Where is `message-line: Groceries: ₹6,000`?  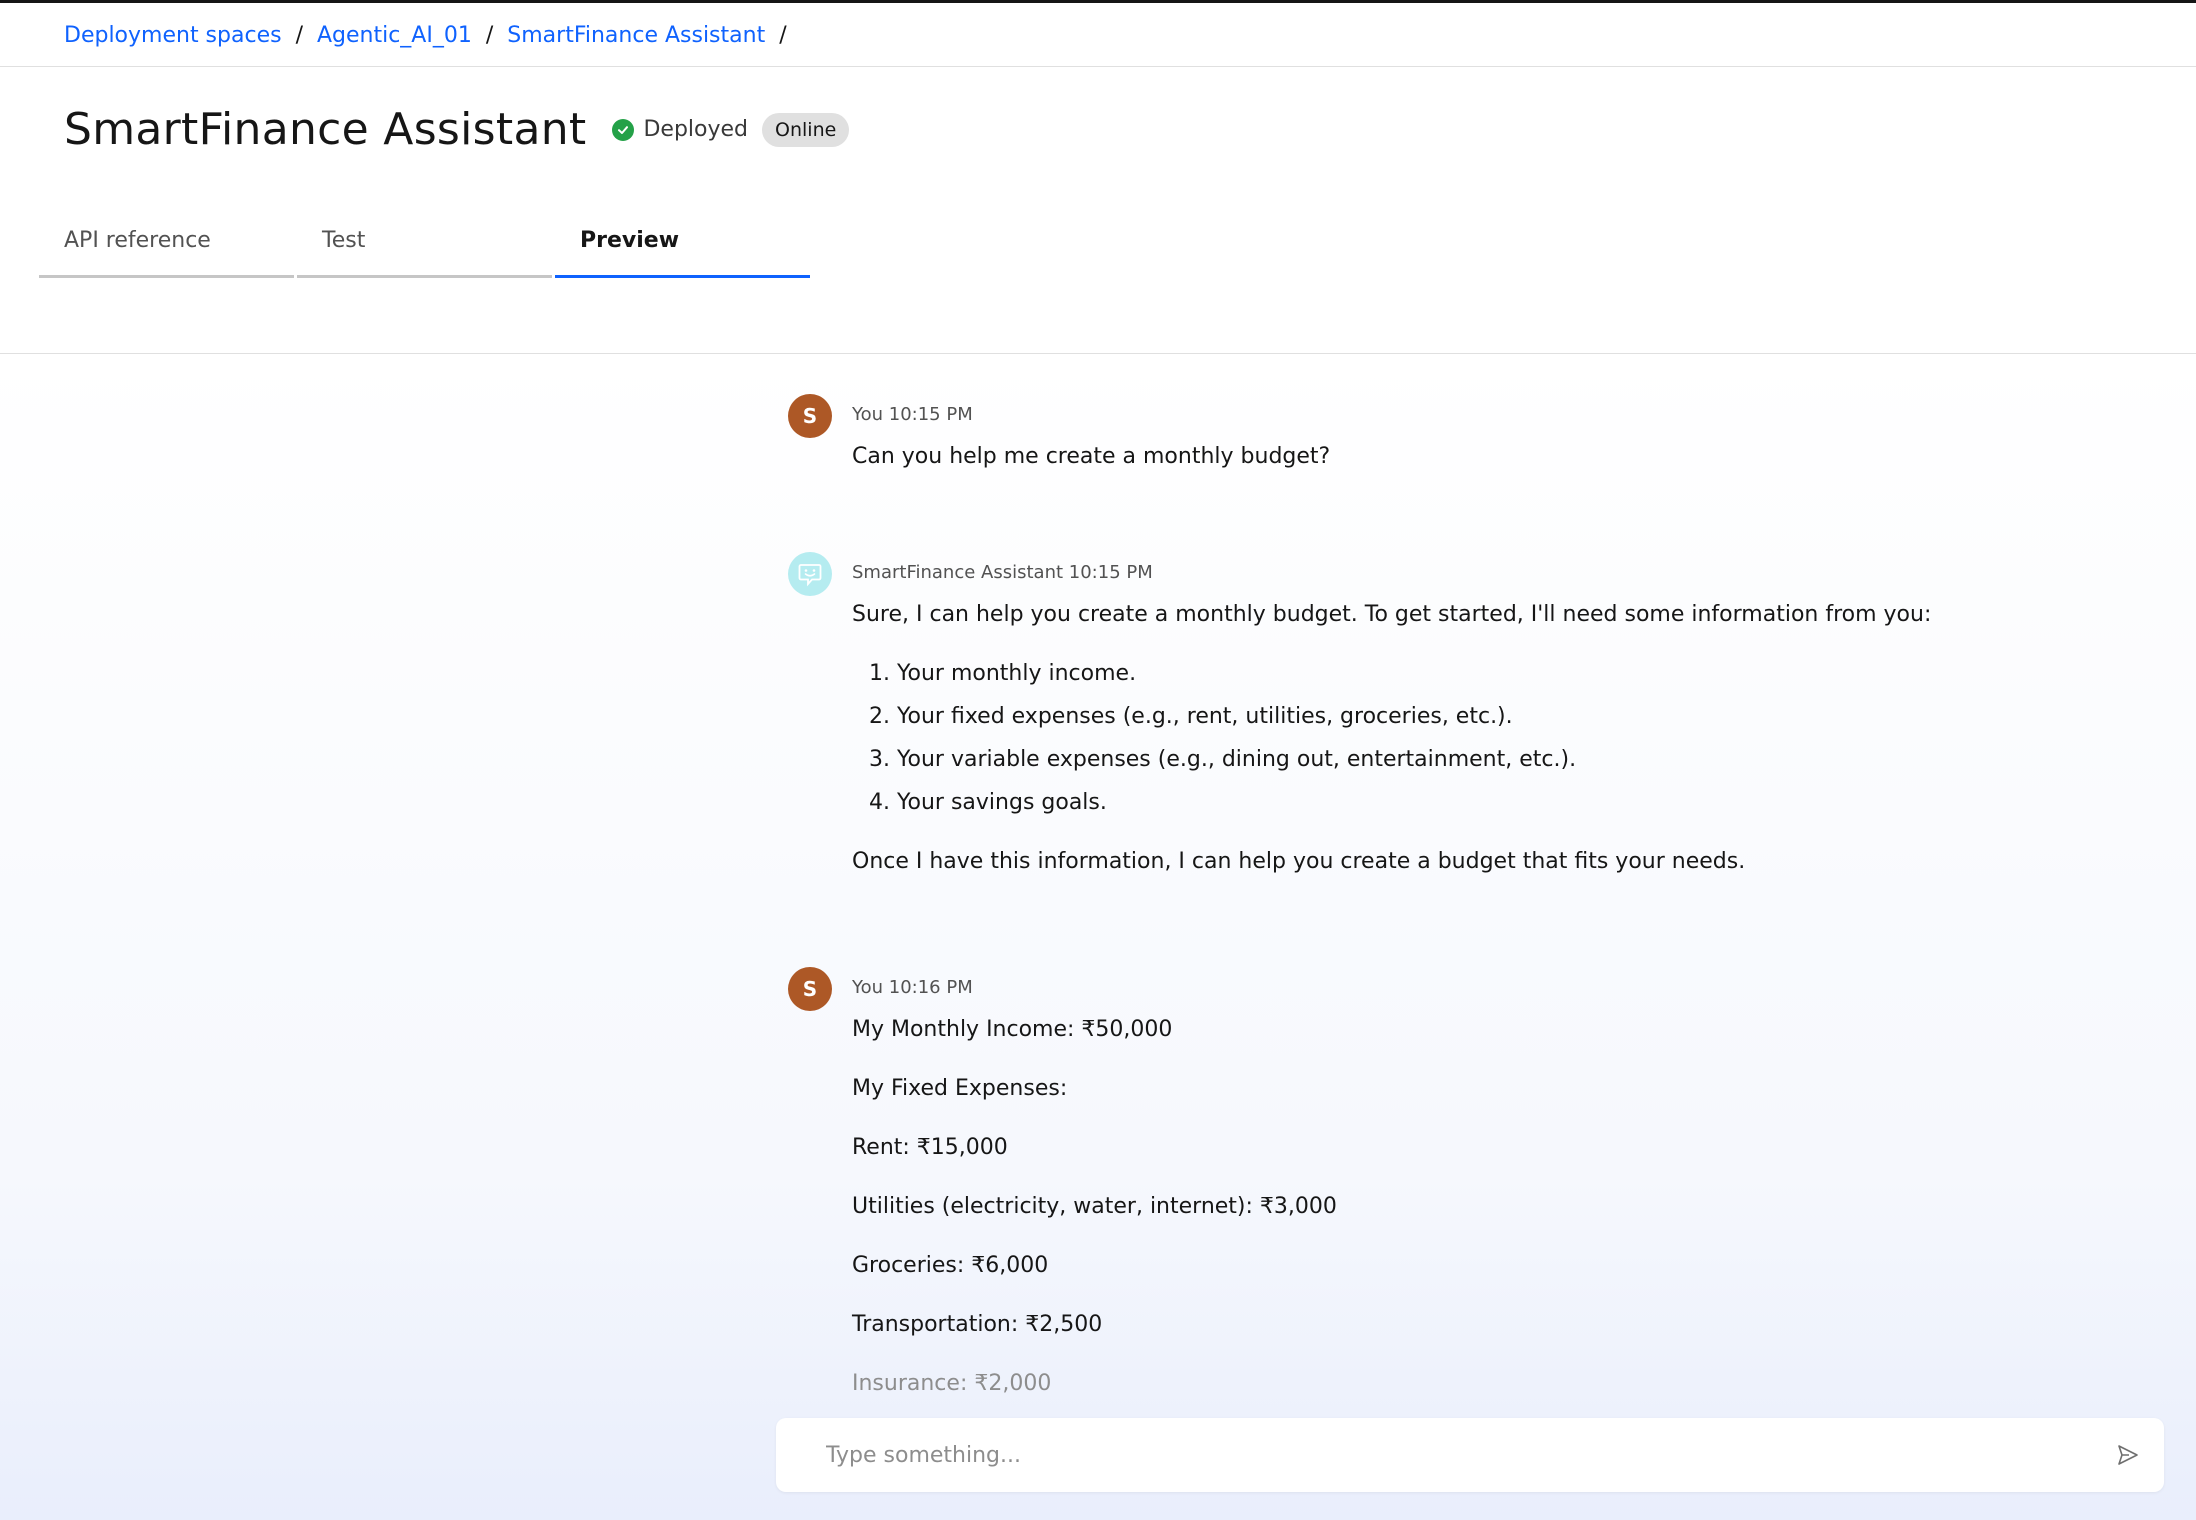 message-line: Groceries: ₹6,000 is located at coordinates (950, 1265).